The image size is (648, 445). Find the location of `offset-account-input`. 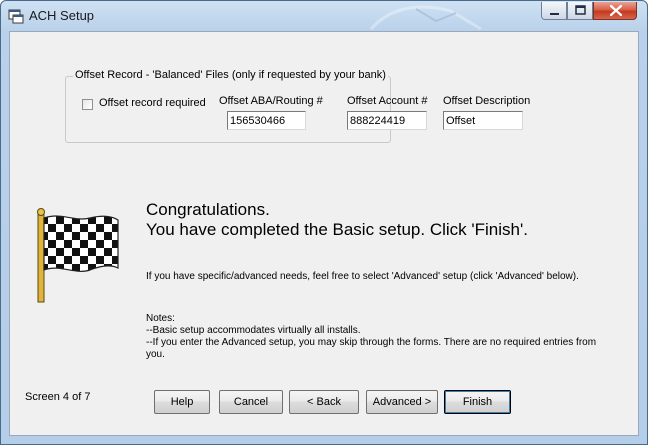

offset-account-input is located at coordinates (387, 120).